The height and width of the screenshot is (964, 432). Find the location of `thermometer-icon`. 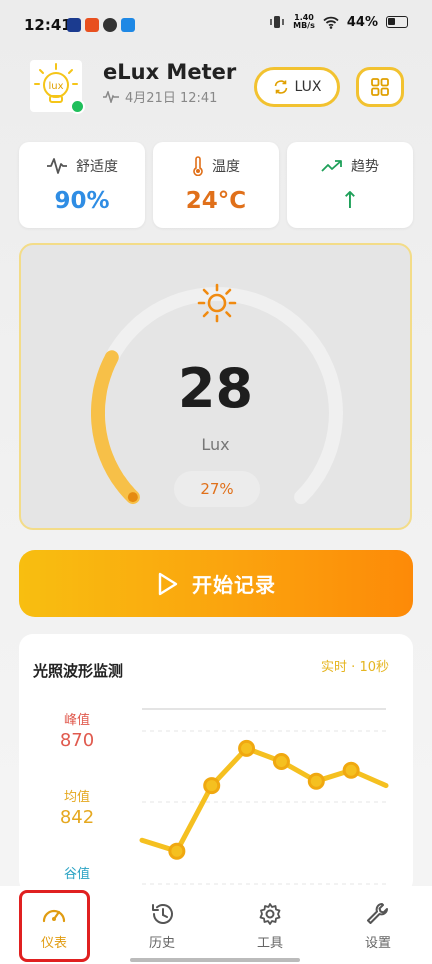

thermometer-icon is located at coordinates (198, 166).